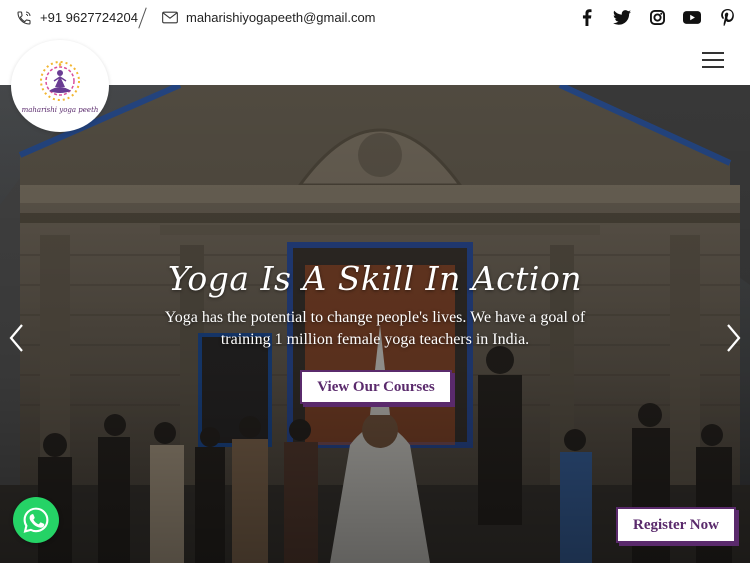 The height and width of the screenshot is (563, 750). What do you see at coordinates (376, 387) in the screenshot?
I see `view-courses-button: View Our Courses` at bounding box center [376, 387].